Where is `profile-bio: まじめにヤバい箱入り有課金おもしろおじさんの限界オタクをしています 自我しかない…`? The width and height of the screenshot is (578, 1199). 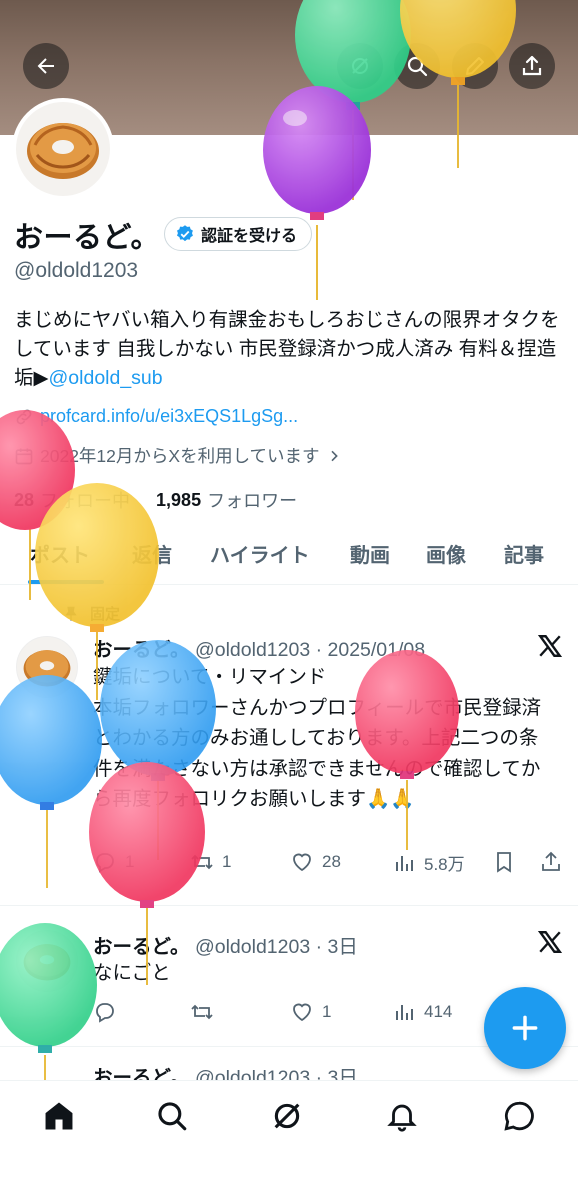 profile-bio: まじめにヤバい箱入り有課金おもしろおじさんの限界オタクをしています 自我しかない… is located at coordinates (294, 349).